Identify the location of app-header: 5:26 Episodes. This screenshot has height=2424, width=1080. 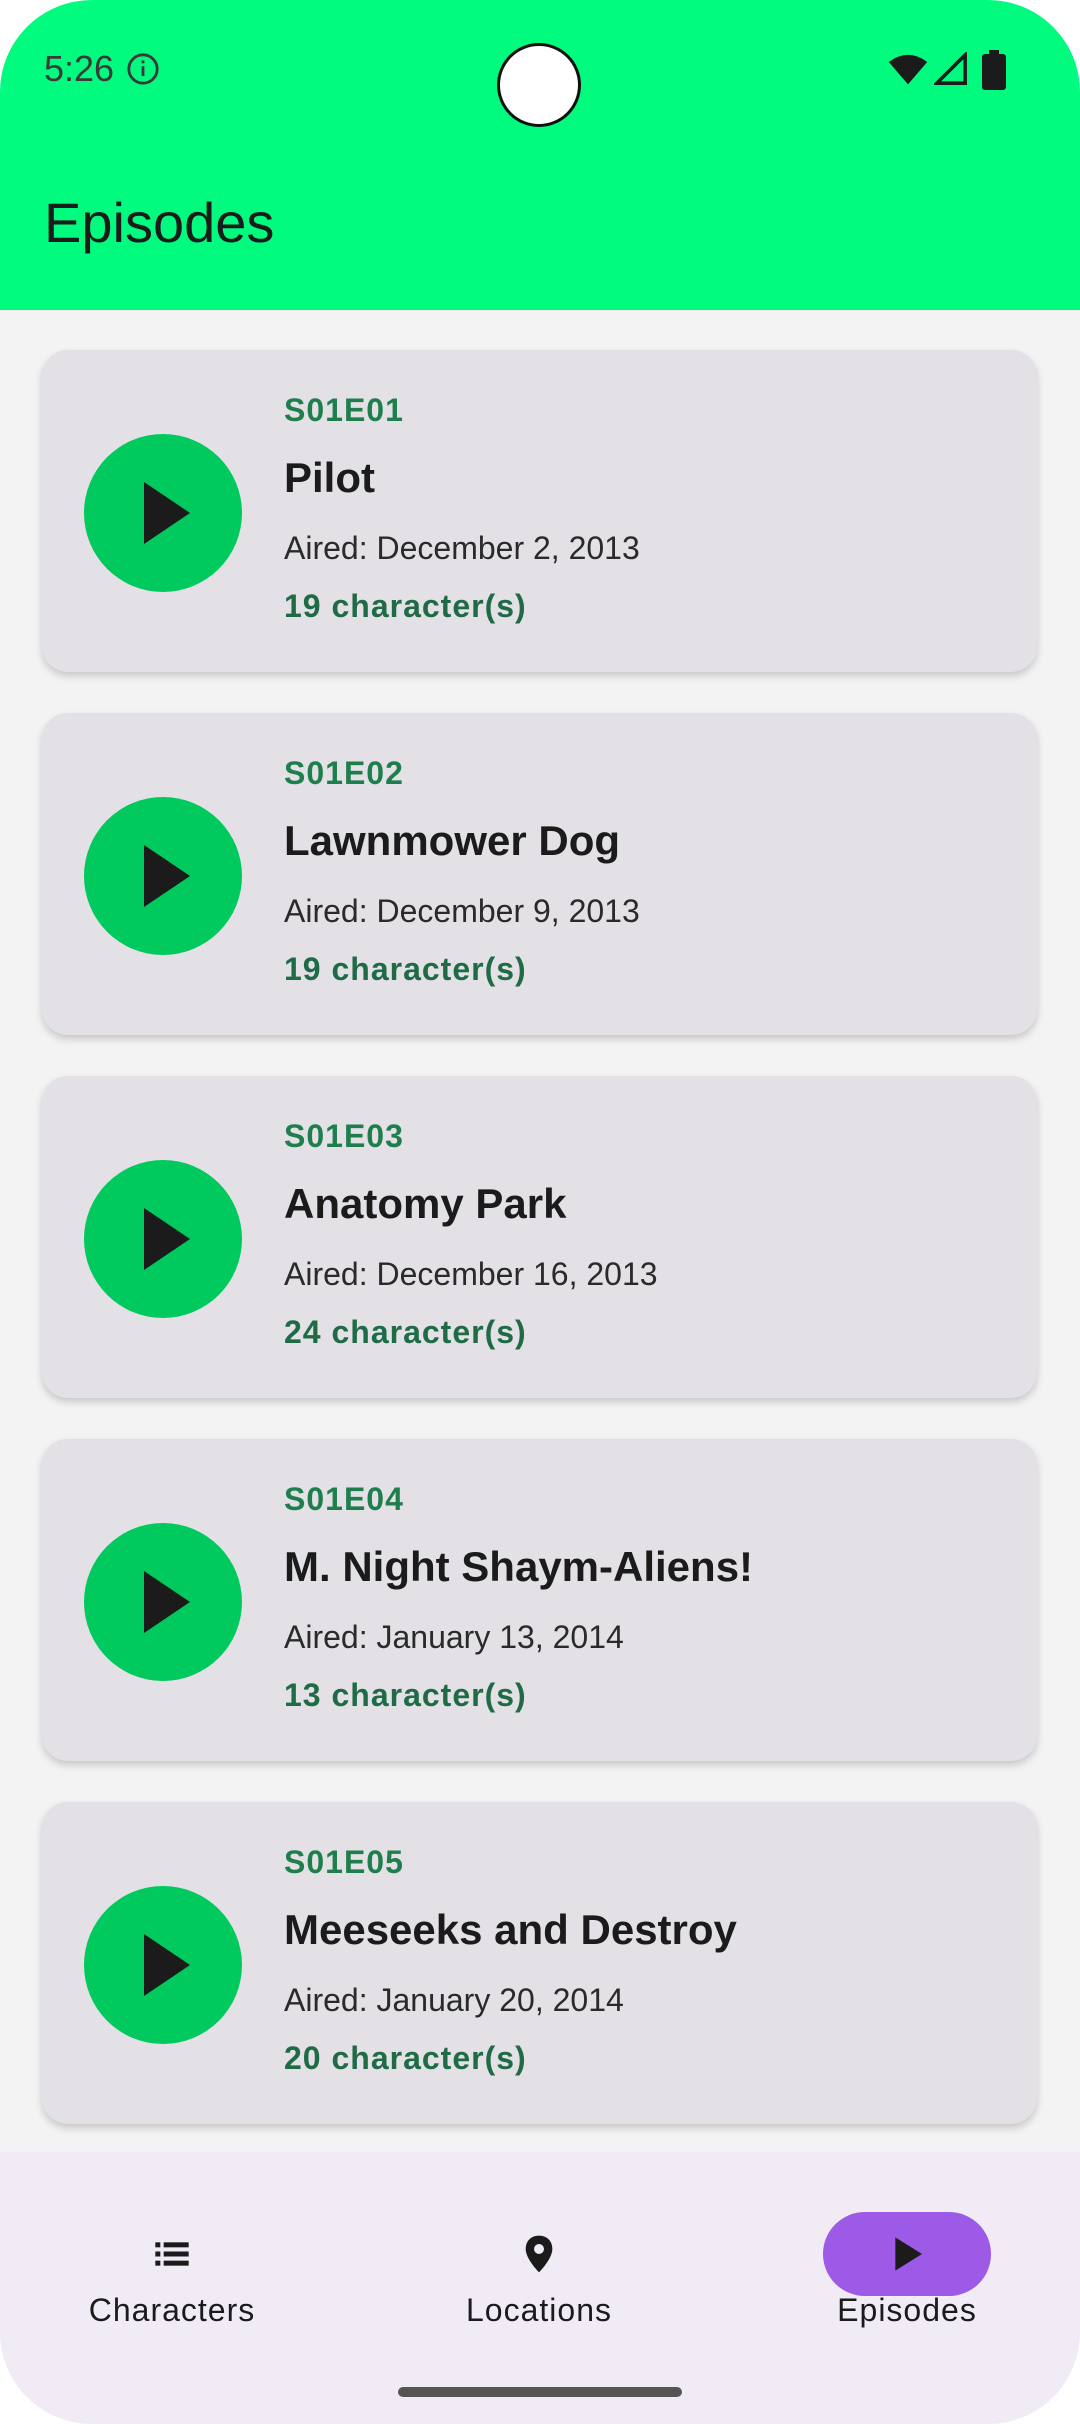
(540, 155).